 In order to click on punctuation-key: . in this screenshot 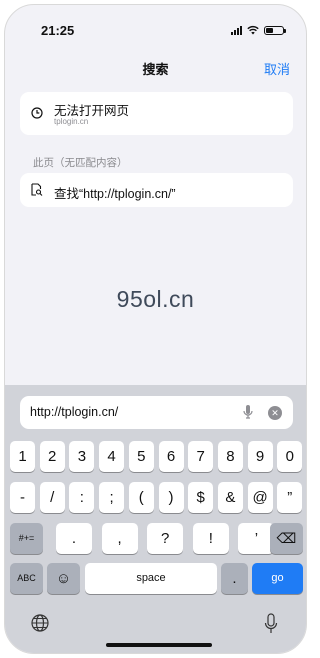, I will do `click(74, 538)`.